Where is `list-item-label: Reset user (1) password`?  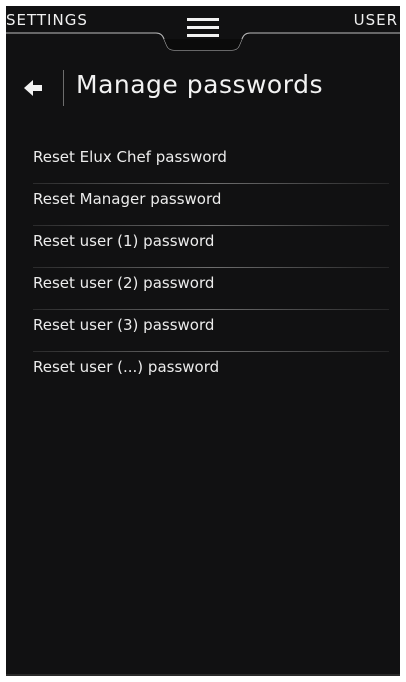
list-item-label: Reset user (1) password is located at coordinates (124, 241).